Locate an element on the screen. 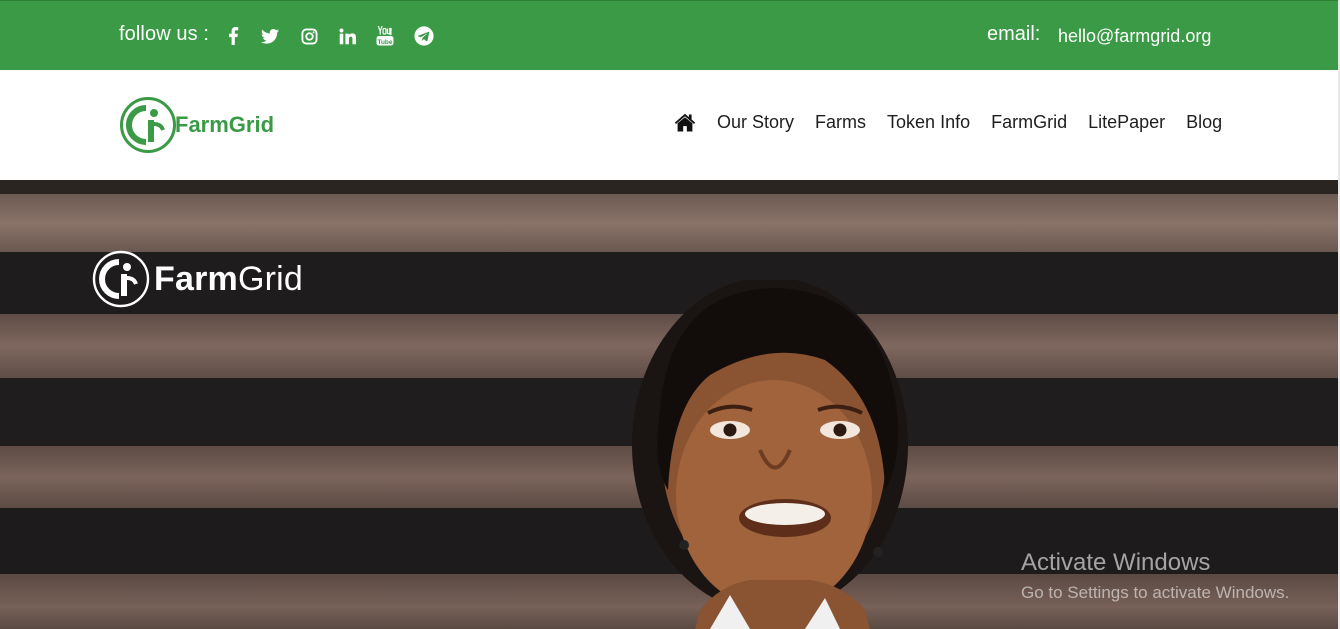 Image resolution: width=1340 pixels, height=629 pixels. email-label: email: is located at coordinates (1014, 34).